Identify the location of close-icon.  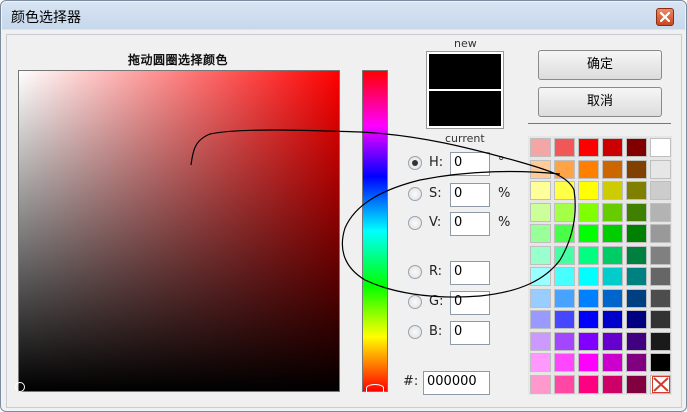
(665, 17).